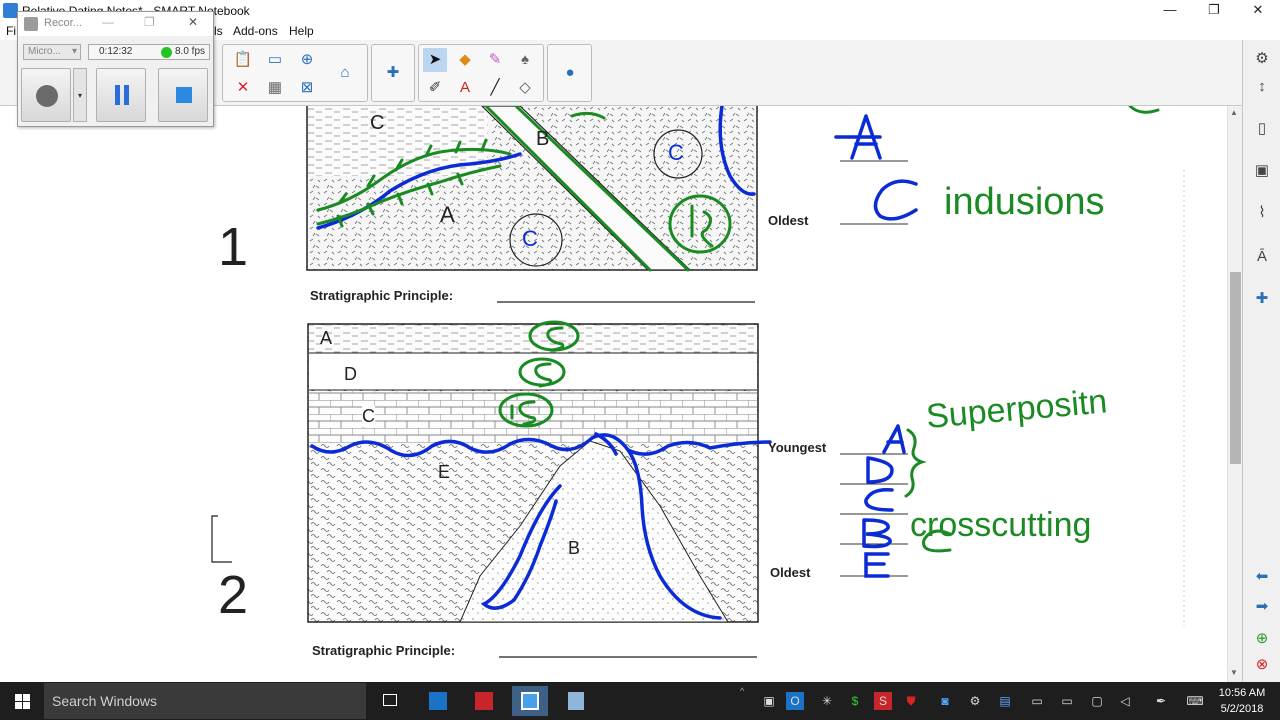 The image size is (1280, 720). I want to click on show-hidden-icons-icon: ^, so click(742, 691).